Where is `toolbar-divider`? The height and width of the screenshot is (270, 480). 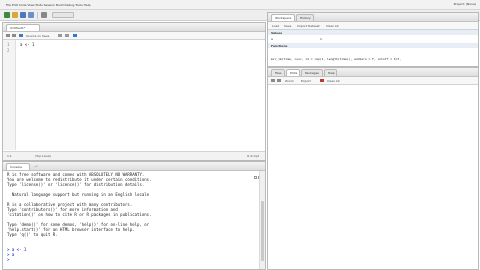 toolbar-divider is located at coordinates (37, 15).